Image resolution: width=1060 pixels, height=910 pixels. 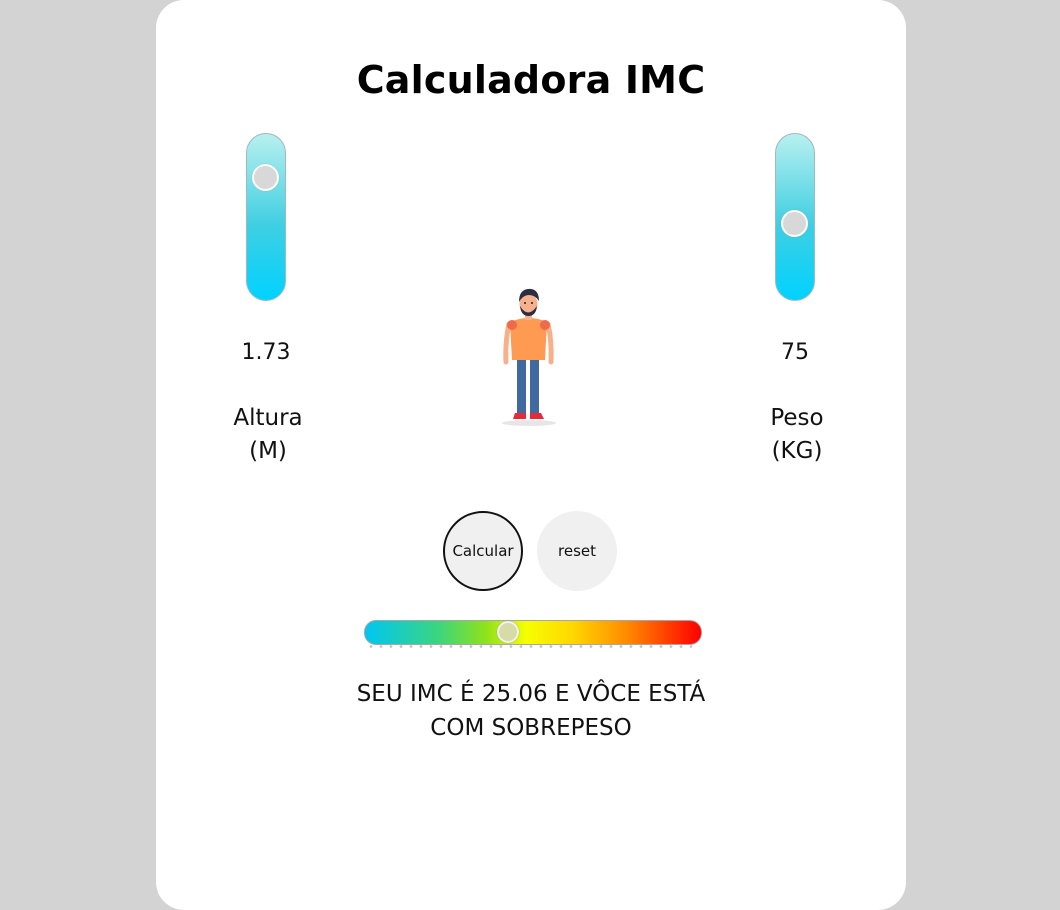 What do you see at coordinates (507, 632) in the screenshot?
I see `bmi-scale-indicator` at bounding box center [507, 632].